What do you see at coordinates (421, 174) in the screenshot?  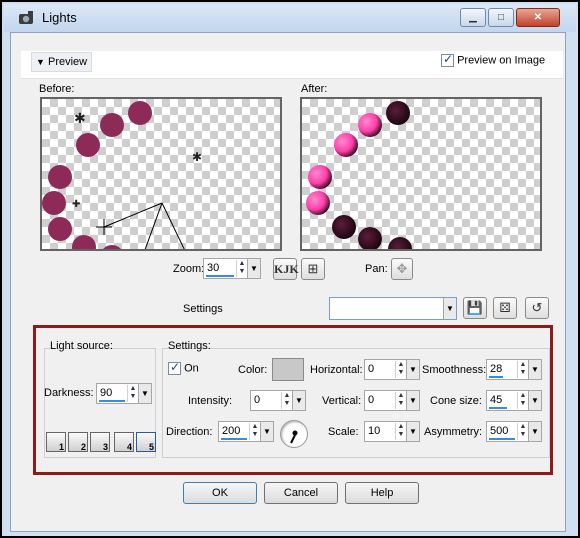 I see `after-preview` at bounding box center [421, 174].